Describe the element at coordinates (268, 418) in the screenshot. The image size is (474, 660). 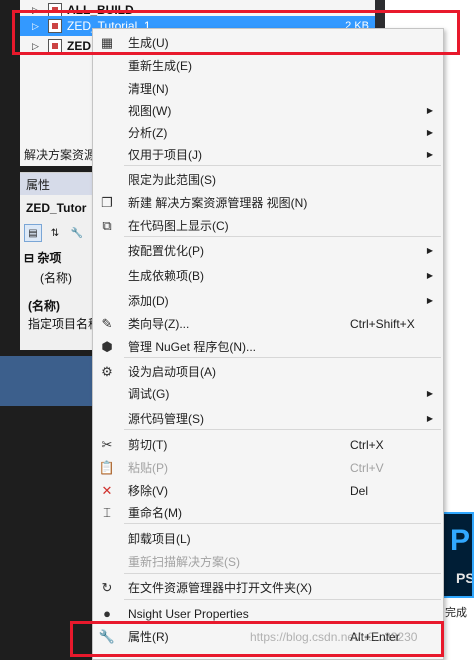
I see `menu-item-16: 源代码管理(S) ▶` at that location.